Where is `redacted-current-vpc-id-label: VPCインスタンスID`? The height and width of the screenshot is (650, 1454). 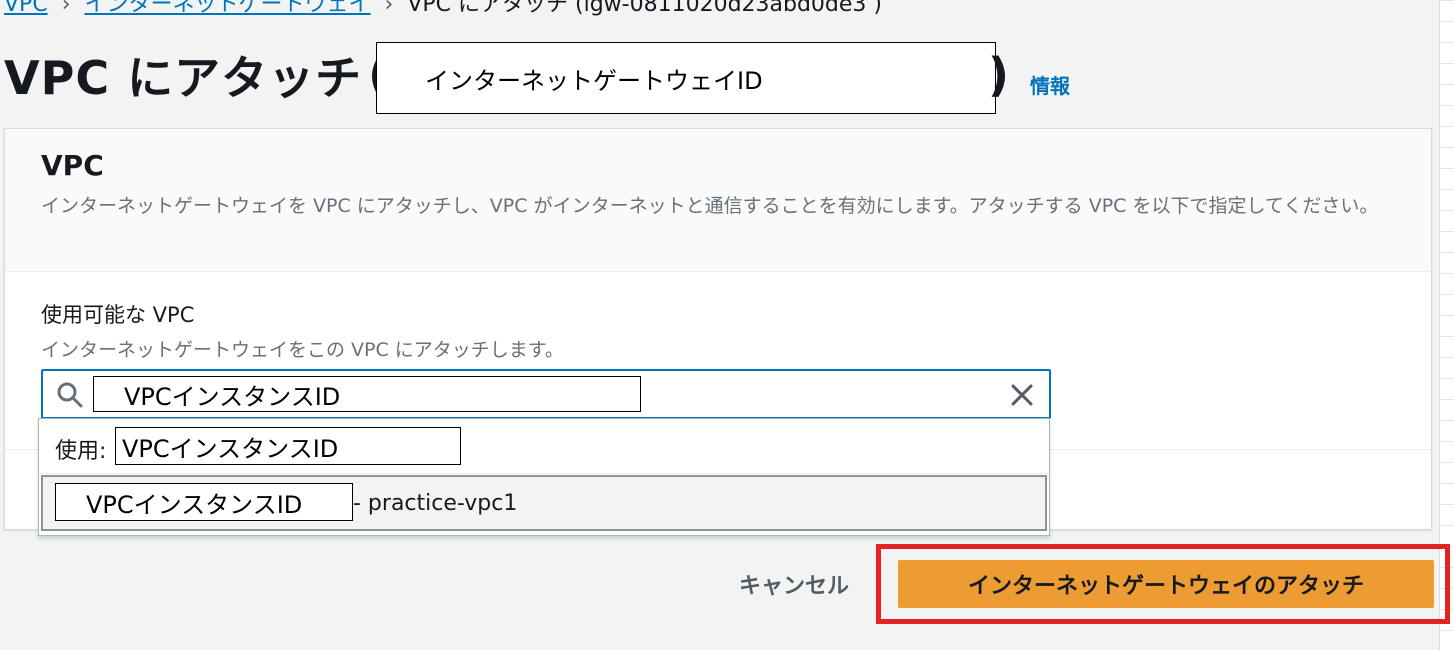 redacted-current-vpc-id-label: VPCインスタンスID is located at coordinates (230, 448).